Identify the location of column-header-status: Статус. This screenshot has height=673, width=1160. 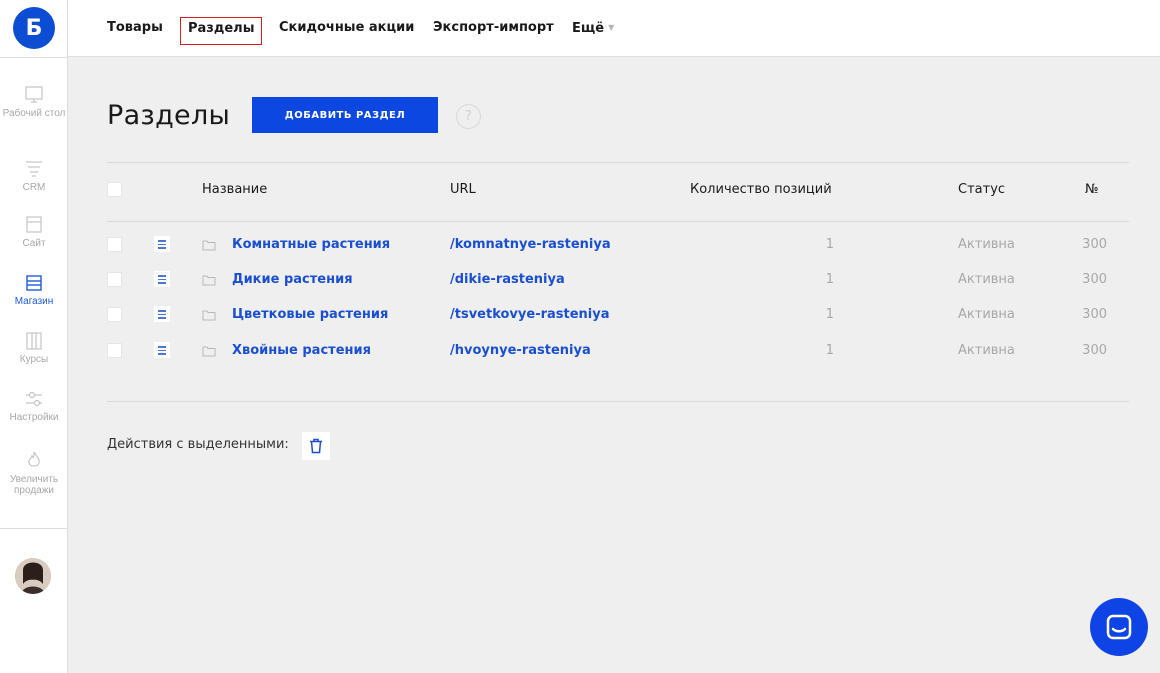
(981, 189).